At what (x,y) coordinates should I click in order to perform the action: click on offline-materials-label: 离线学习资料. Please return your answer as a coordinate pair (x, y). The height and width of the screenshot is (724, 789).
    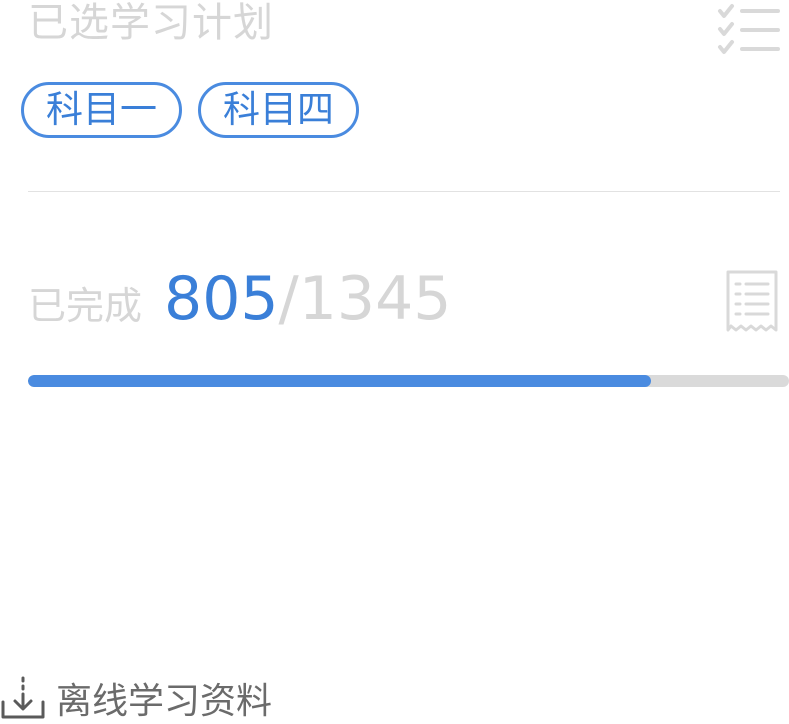
    Looking at the image, I should click on (164, 701).